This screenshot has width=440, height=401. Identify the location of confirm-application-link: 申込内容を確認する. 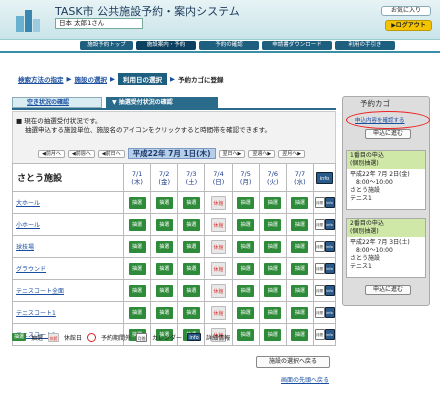
(380, 120).